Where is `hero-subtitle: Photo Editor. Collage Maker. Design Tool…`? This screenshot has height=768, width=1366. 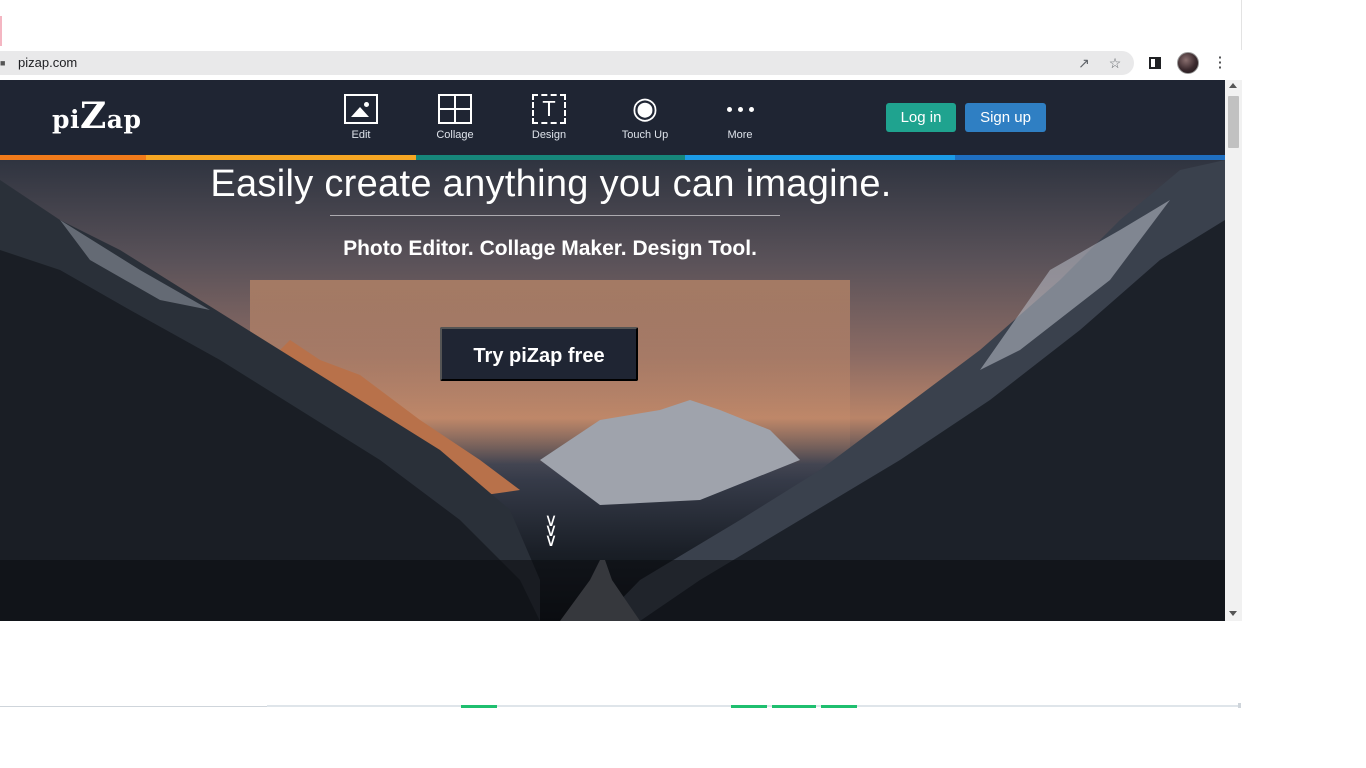
hero-subtitle: Photo Editor. Collage Maker. Design Tool… is located at coordinates (550, 248).